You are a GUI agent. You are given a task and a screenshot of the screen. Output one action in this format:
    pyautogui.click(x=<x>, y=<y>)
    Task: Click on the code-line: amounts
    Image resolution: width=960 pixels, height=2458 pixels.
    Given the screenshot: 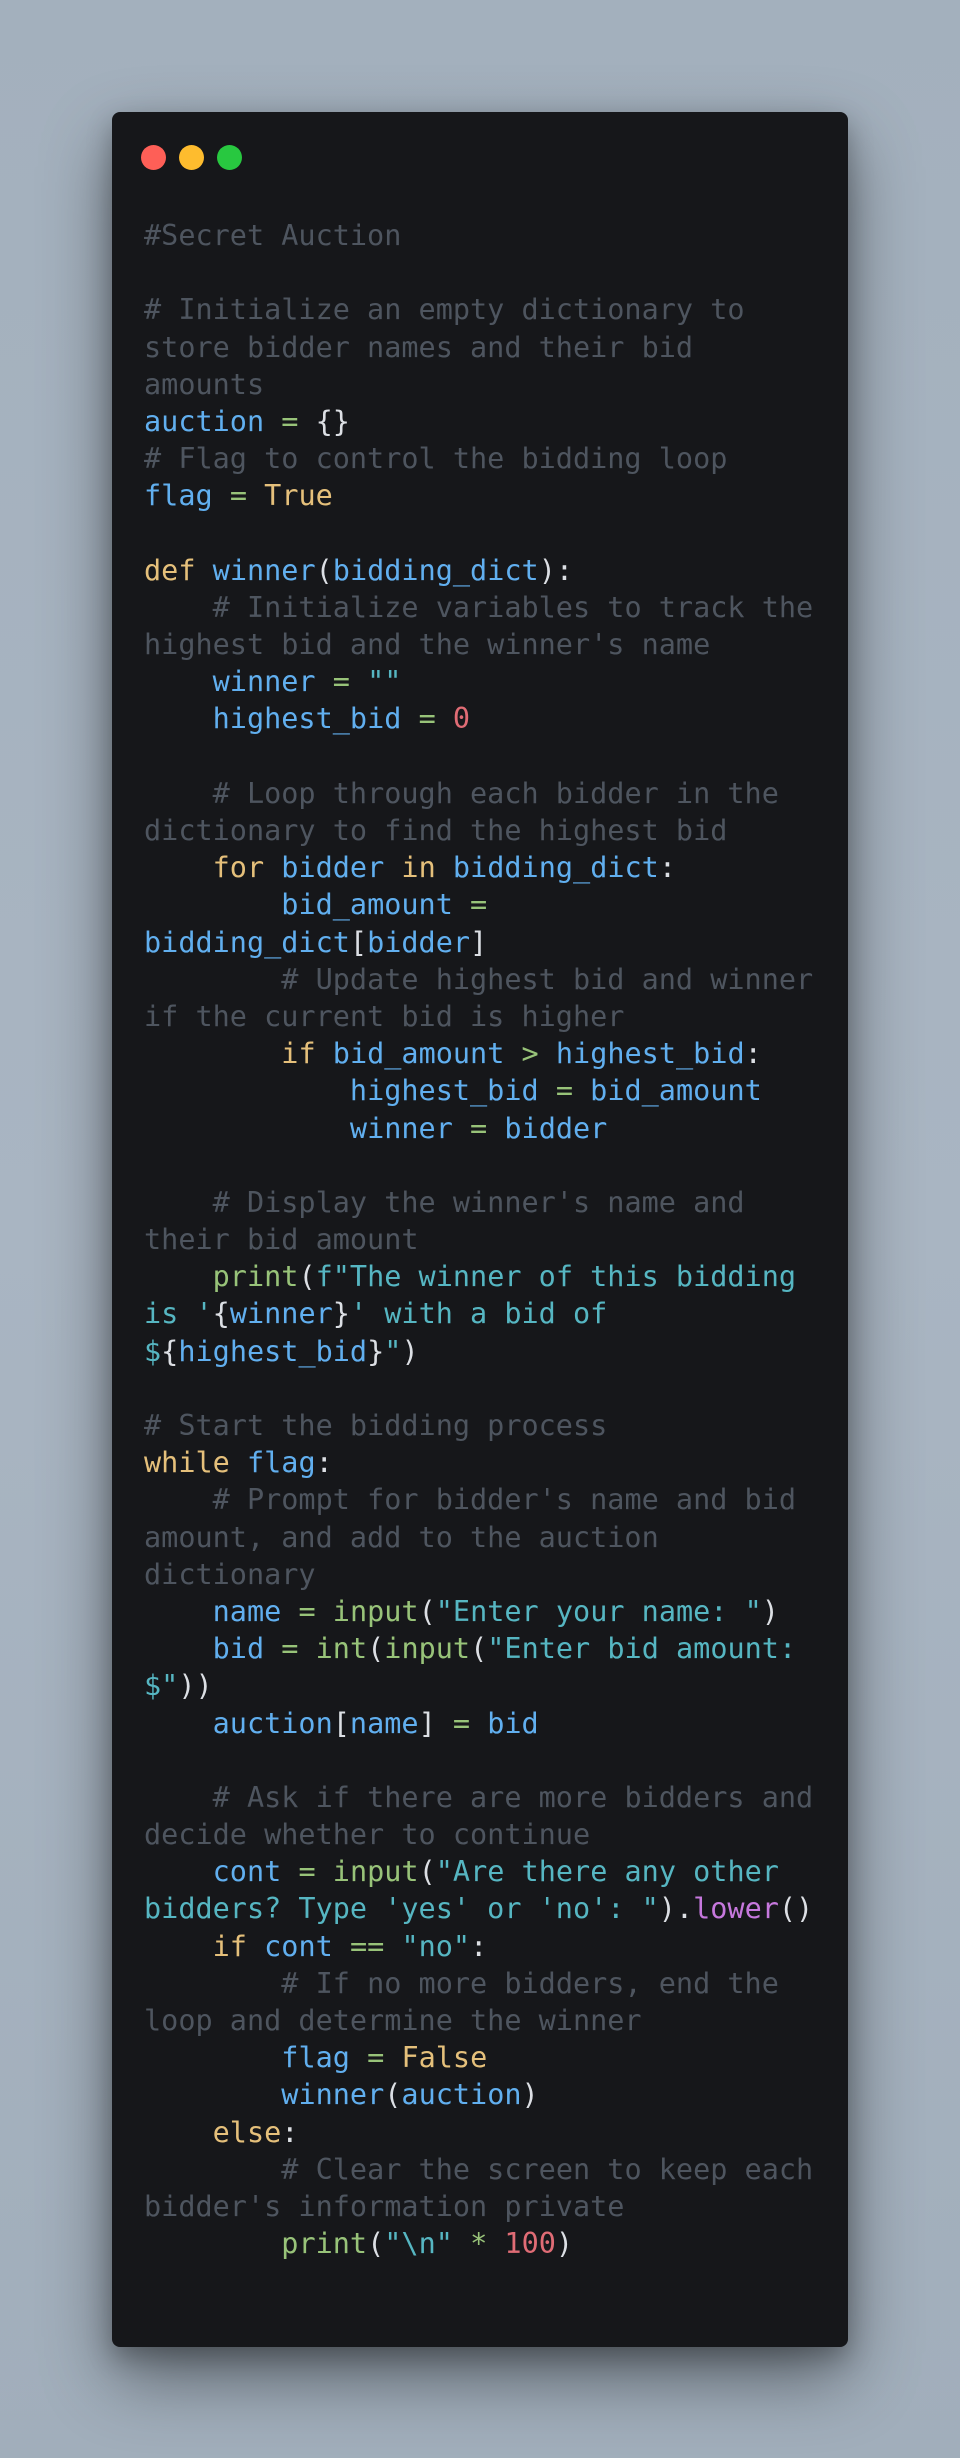 What is the action you would take?
    pyautogui.click(x=478, y=384)
    